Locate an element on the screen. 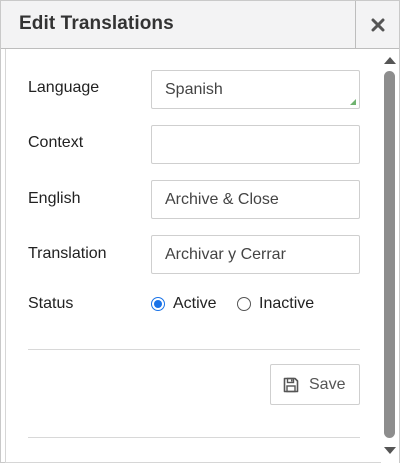 This screenshot has height=463, width=400. status-inactive-radio is located at coordinates (244, 304).